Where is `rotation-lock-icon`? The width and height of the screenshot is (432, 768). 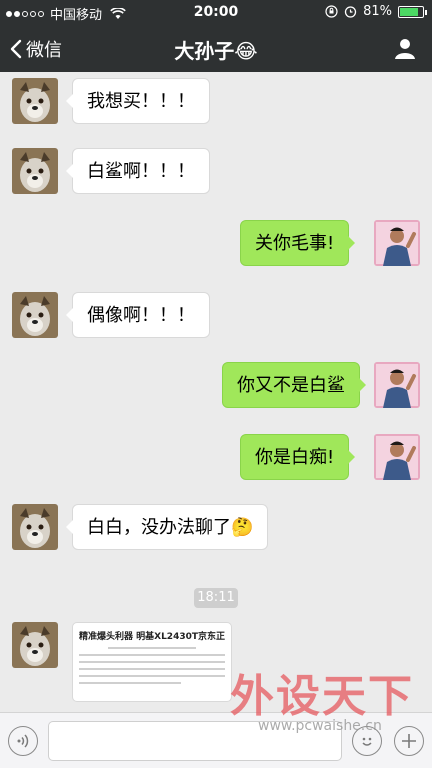 rotation-lock-icon is located at coordinates (331, 11).